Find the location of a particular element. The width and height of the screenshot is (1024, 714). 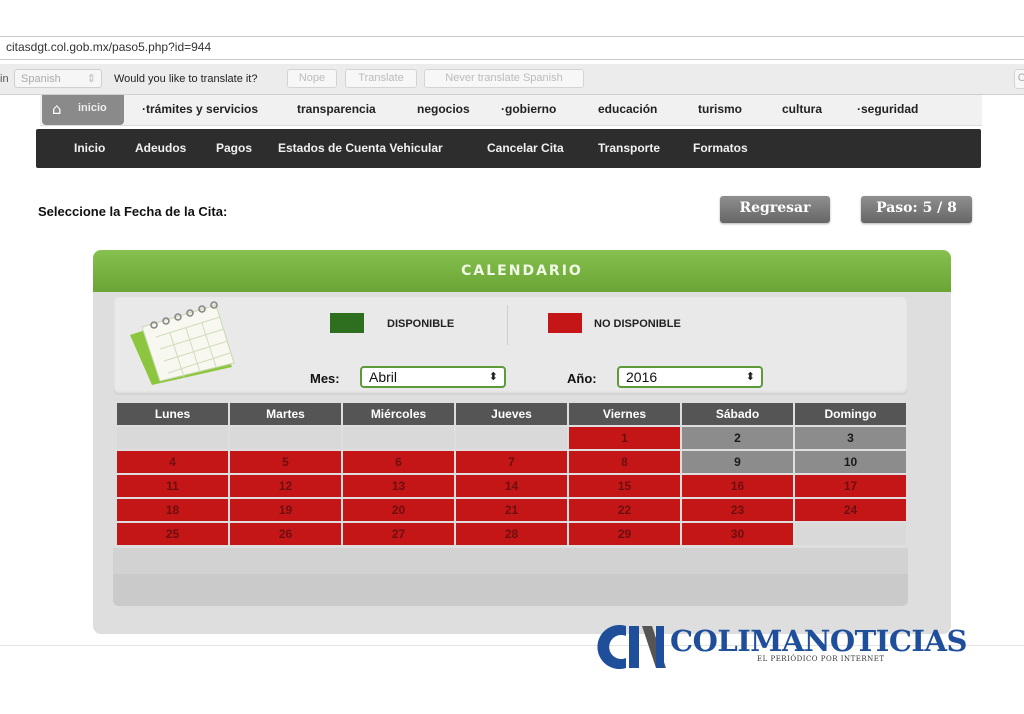

month-label: Mes: is located at coordinates (325, 378).